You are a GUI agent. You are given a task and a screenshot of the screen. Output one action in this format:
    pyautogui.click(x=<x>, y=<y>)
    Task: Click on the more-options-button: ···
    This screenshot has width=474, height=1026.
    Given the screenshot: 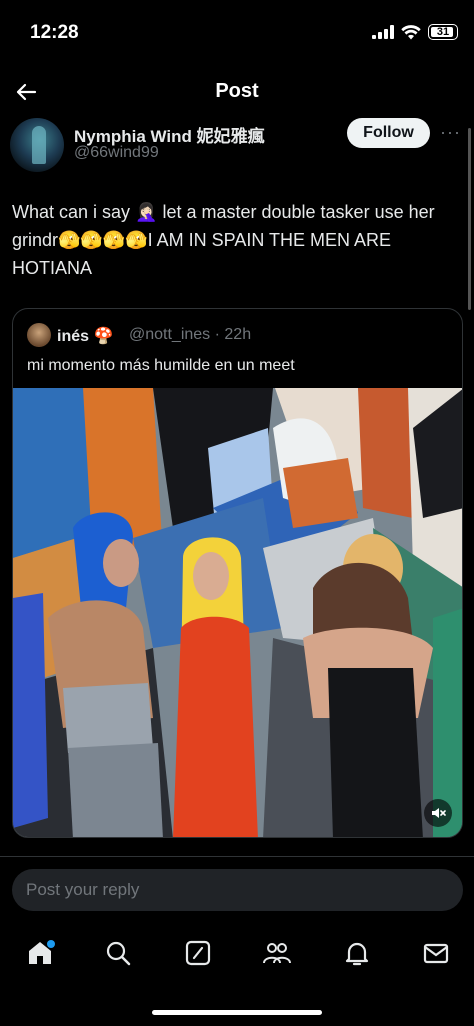 What is the action you would take?
    pyautogui.click(x=450, y=132)
    